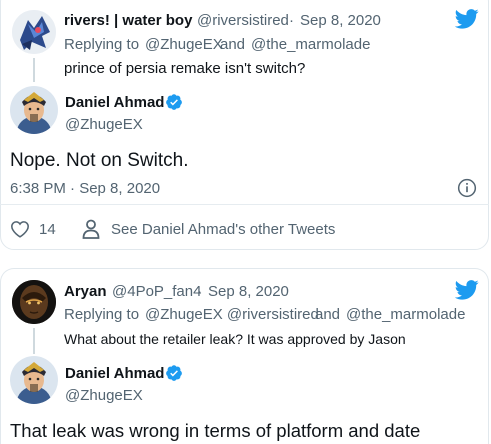 This screenshot has width=491, height=444. I want to click on tweet-timestamp: 6:38 PM · Sep 8, 2020, so click(85, 188).